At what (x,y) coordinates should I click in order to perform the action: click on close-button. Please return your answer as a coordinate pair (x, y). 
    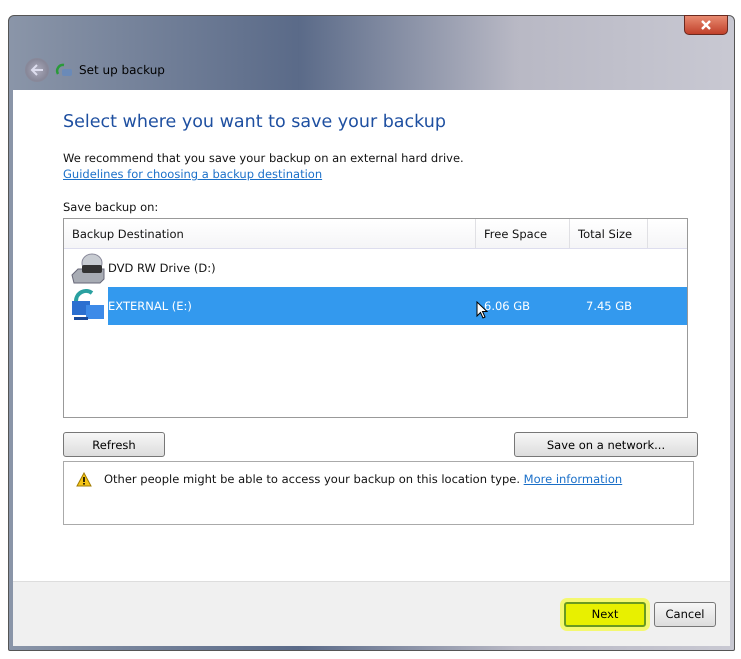
    Looking at the image, I should click on (706, 25).